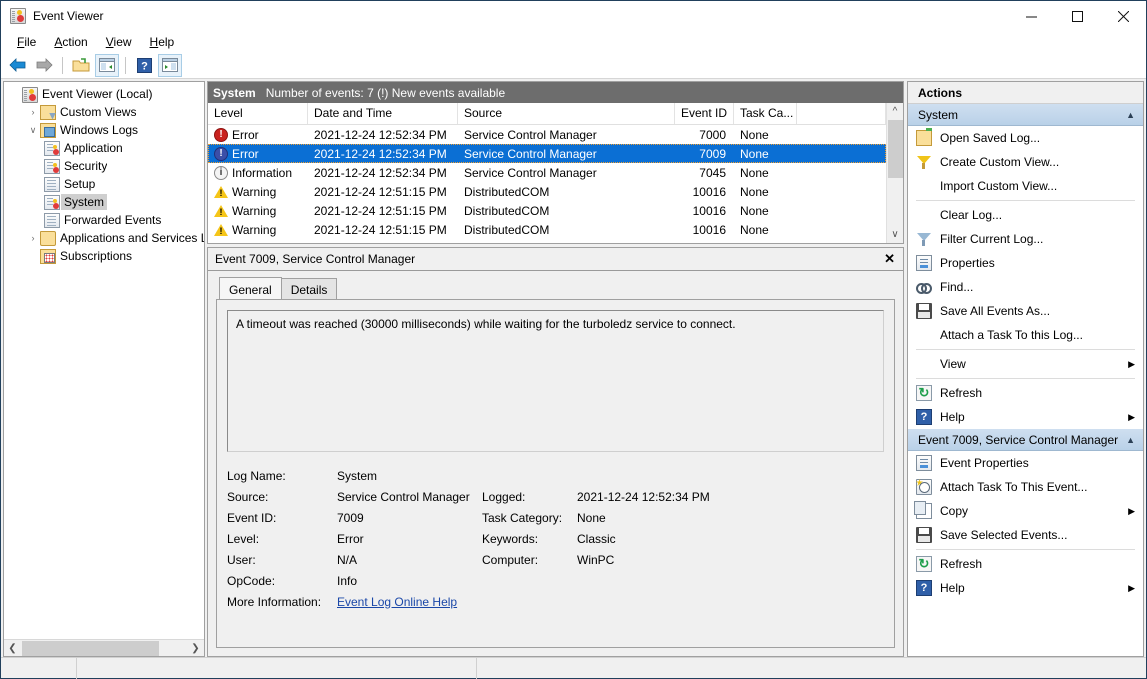 This screenshot has height=679, width=1147. I want to click on action-event-properties: Event Properties, so click(1025, 463).